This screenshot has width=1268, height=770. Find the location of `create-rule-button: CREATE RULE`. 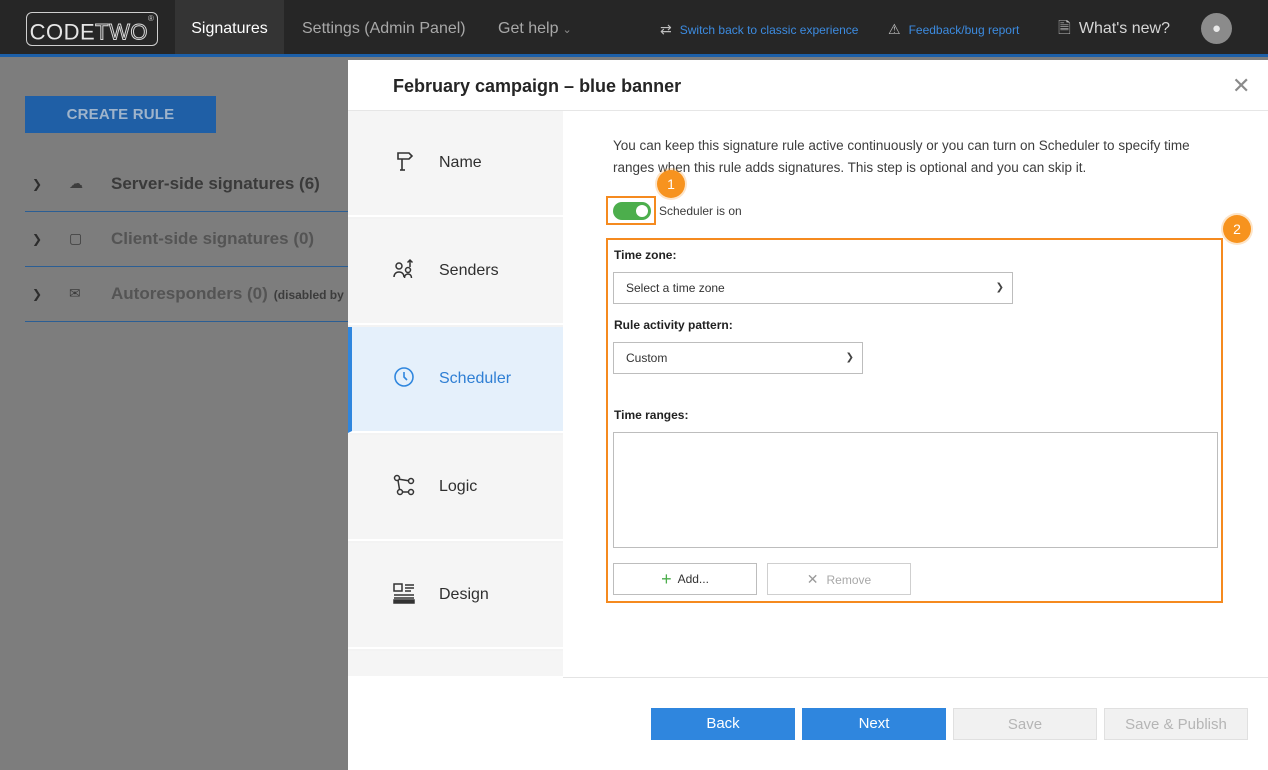

create-rule-button: CREATE RULE is located at coordinates (120, 114).